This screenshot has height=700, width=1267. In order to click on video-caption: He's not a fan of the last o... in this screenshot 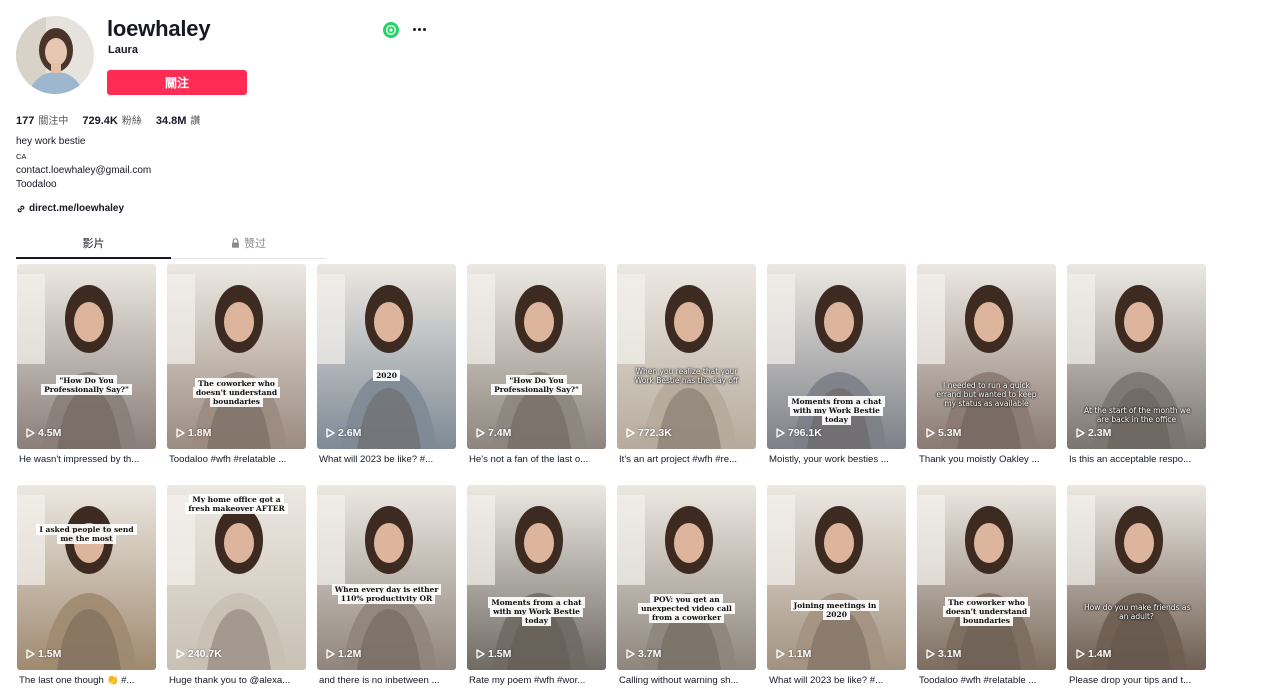, I will do `click(537, 459)`.